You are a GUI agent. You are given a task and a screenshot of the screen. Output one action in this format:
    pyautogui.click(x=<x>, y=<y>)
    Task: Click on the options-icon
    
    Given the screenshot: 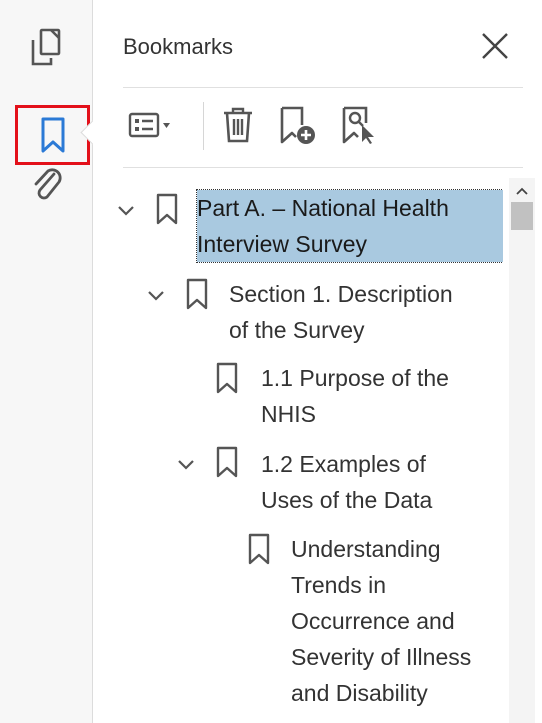 What is the action you would take?
    pyautogui.click(x=149, y=125)
    